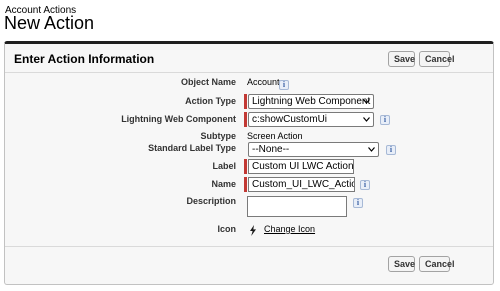 The height and width of the screenshot is (291, 500). Describe the element at coordinates (365, 185) in the screenshot. I see `name-info-icon: i` at that location.